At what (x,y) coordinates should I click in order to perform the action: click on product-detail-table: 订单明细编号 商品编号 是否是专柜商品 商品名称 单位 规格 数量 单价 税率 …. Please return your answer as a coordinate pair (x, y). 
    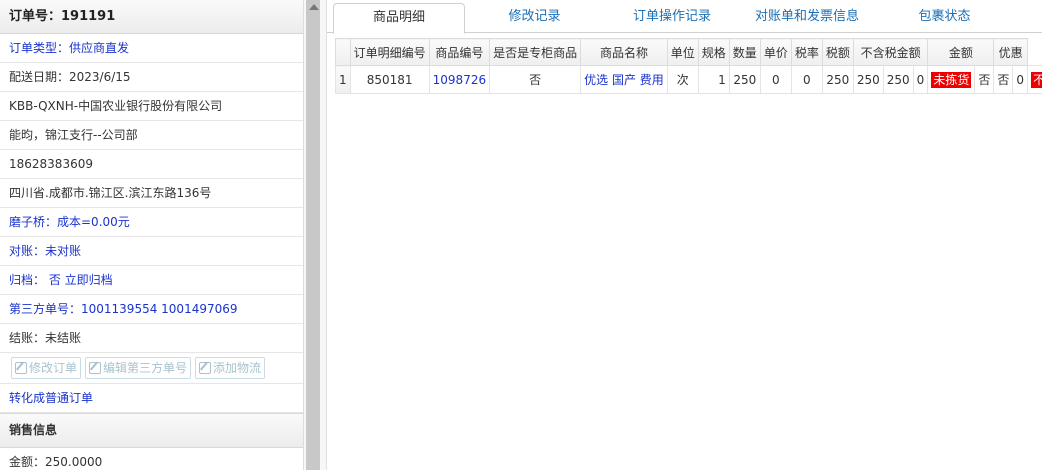
    Looking at the image, I should click on (688, 66).